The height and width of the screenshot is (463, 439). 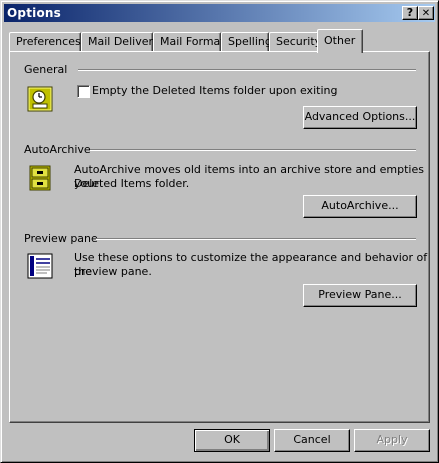 I want to click on tab-preferences: Preferences, so click(x=45, y=41).